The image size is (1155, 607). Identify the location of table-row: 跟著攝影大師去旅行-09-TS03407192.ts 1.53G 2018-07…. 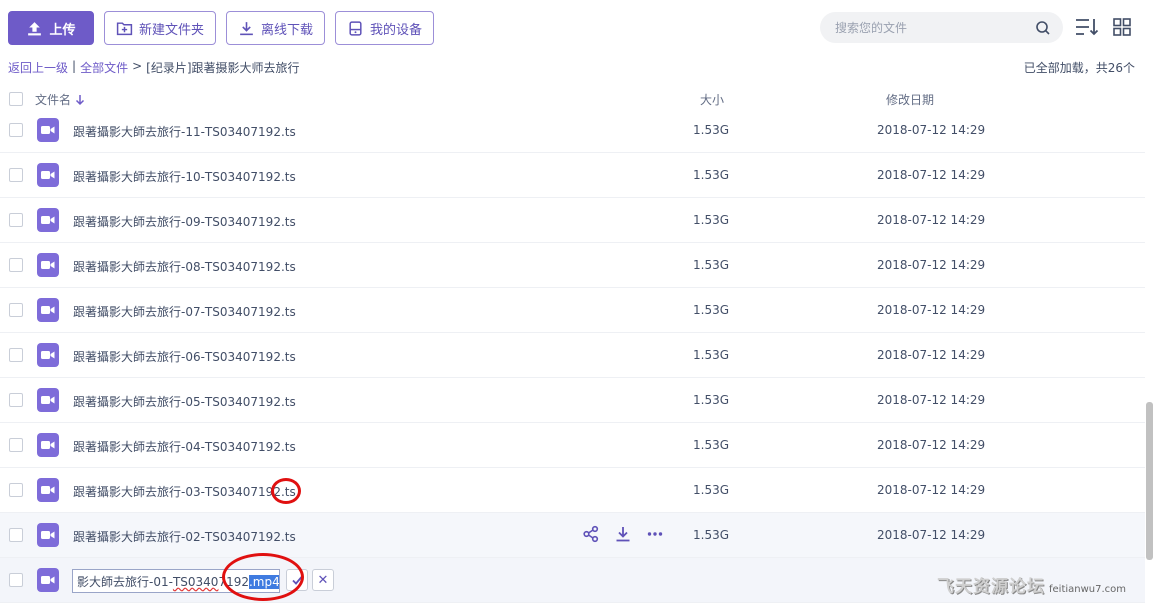
(572, 220).